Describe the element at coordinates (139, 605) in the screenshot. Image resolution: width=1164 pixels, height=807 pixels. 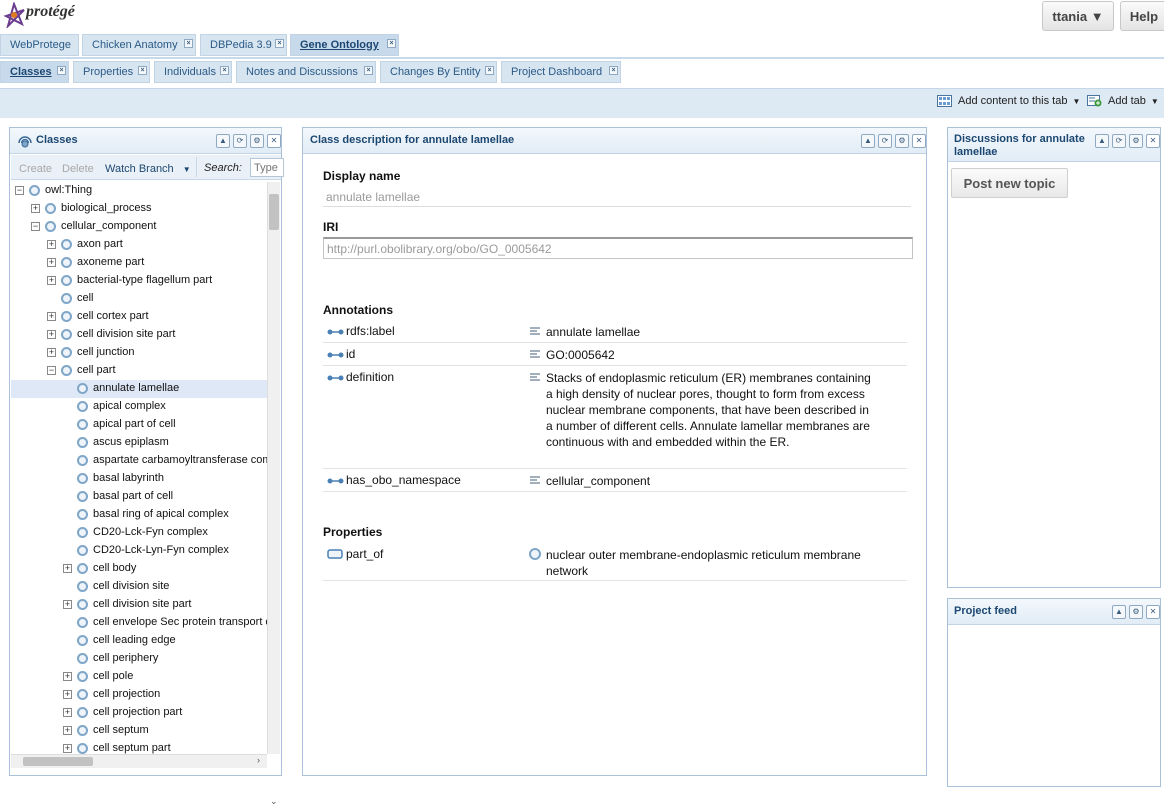
I see `tree-node: + cell division site part` at that location.